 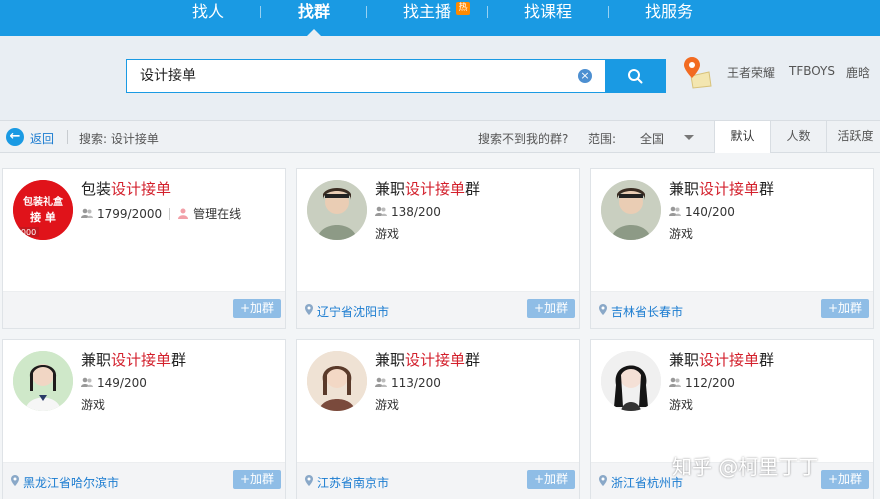 I want to click on top-nav: 找人 找群 找主播 热 找课程 找服务, so click(x=440, y=18).